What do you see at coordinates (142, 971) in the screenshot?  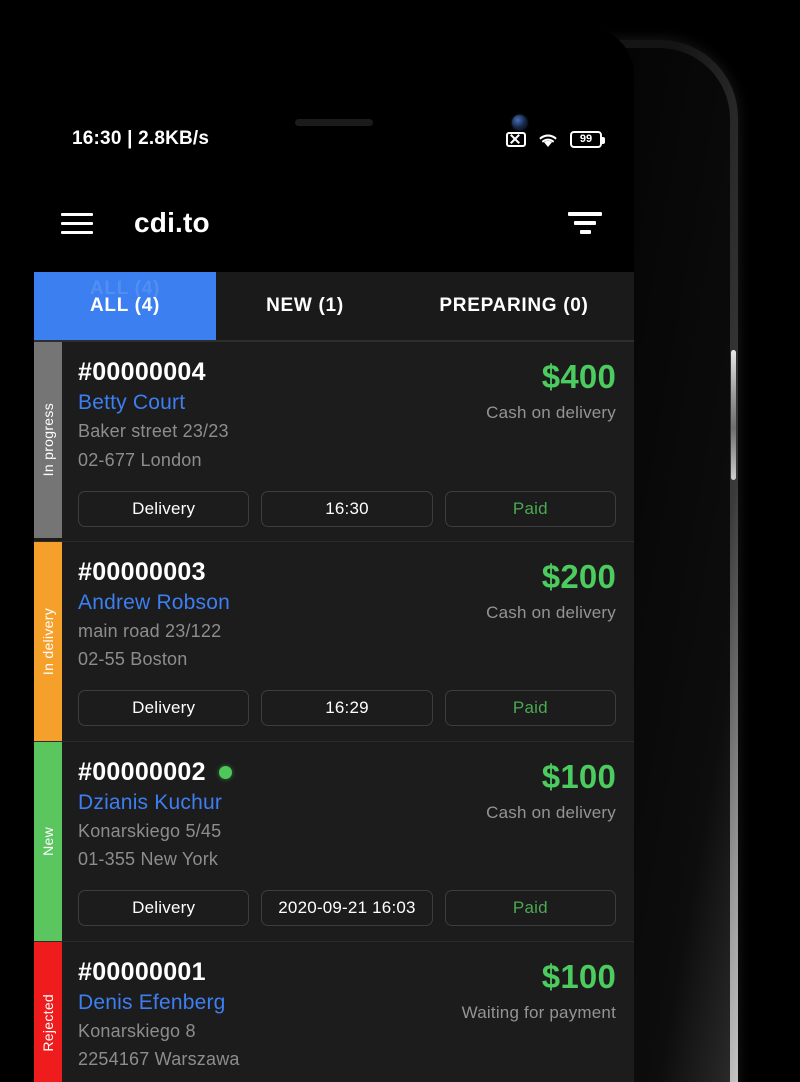 I see `order-number: #00000001` at bounding box center [142, 971].